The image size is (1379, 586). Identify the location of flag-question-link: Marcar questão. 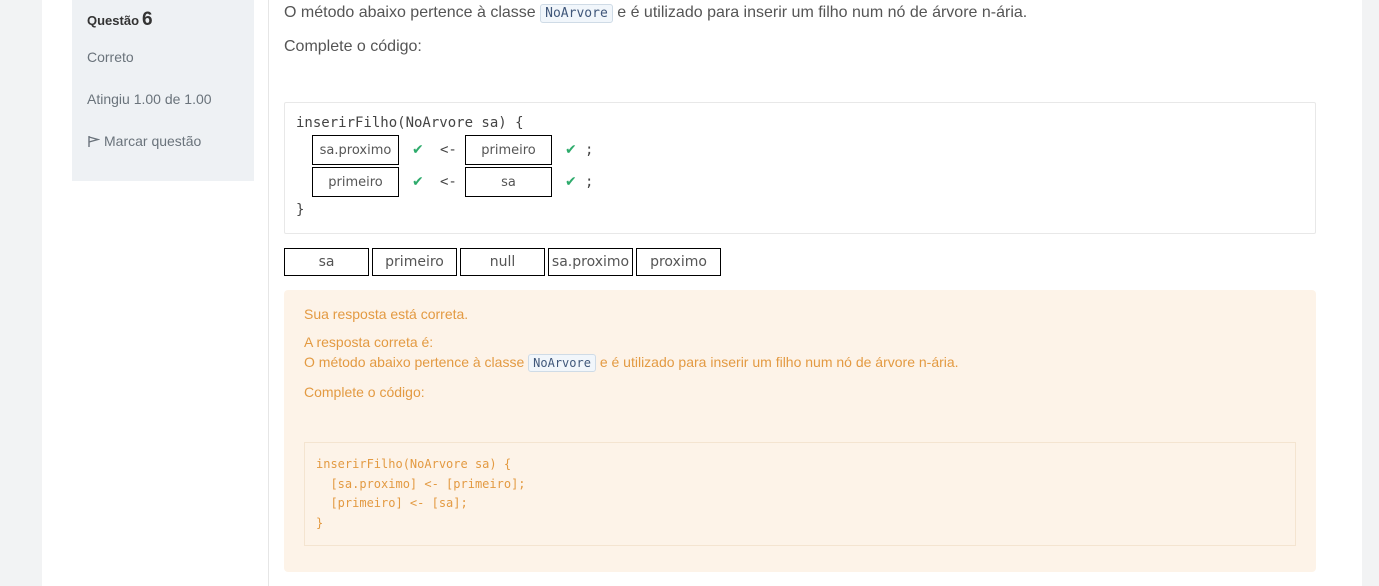
(163, 141).